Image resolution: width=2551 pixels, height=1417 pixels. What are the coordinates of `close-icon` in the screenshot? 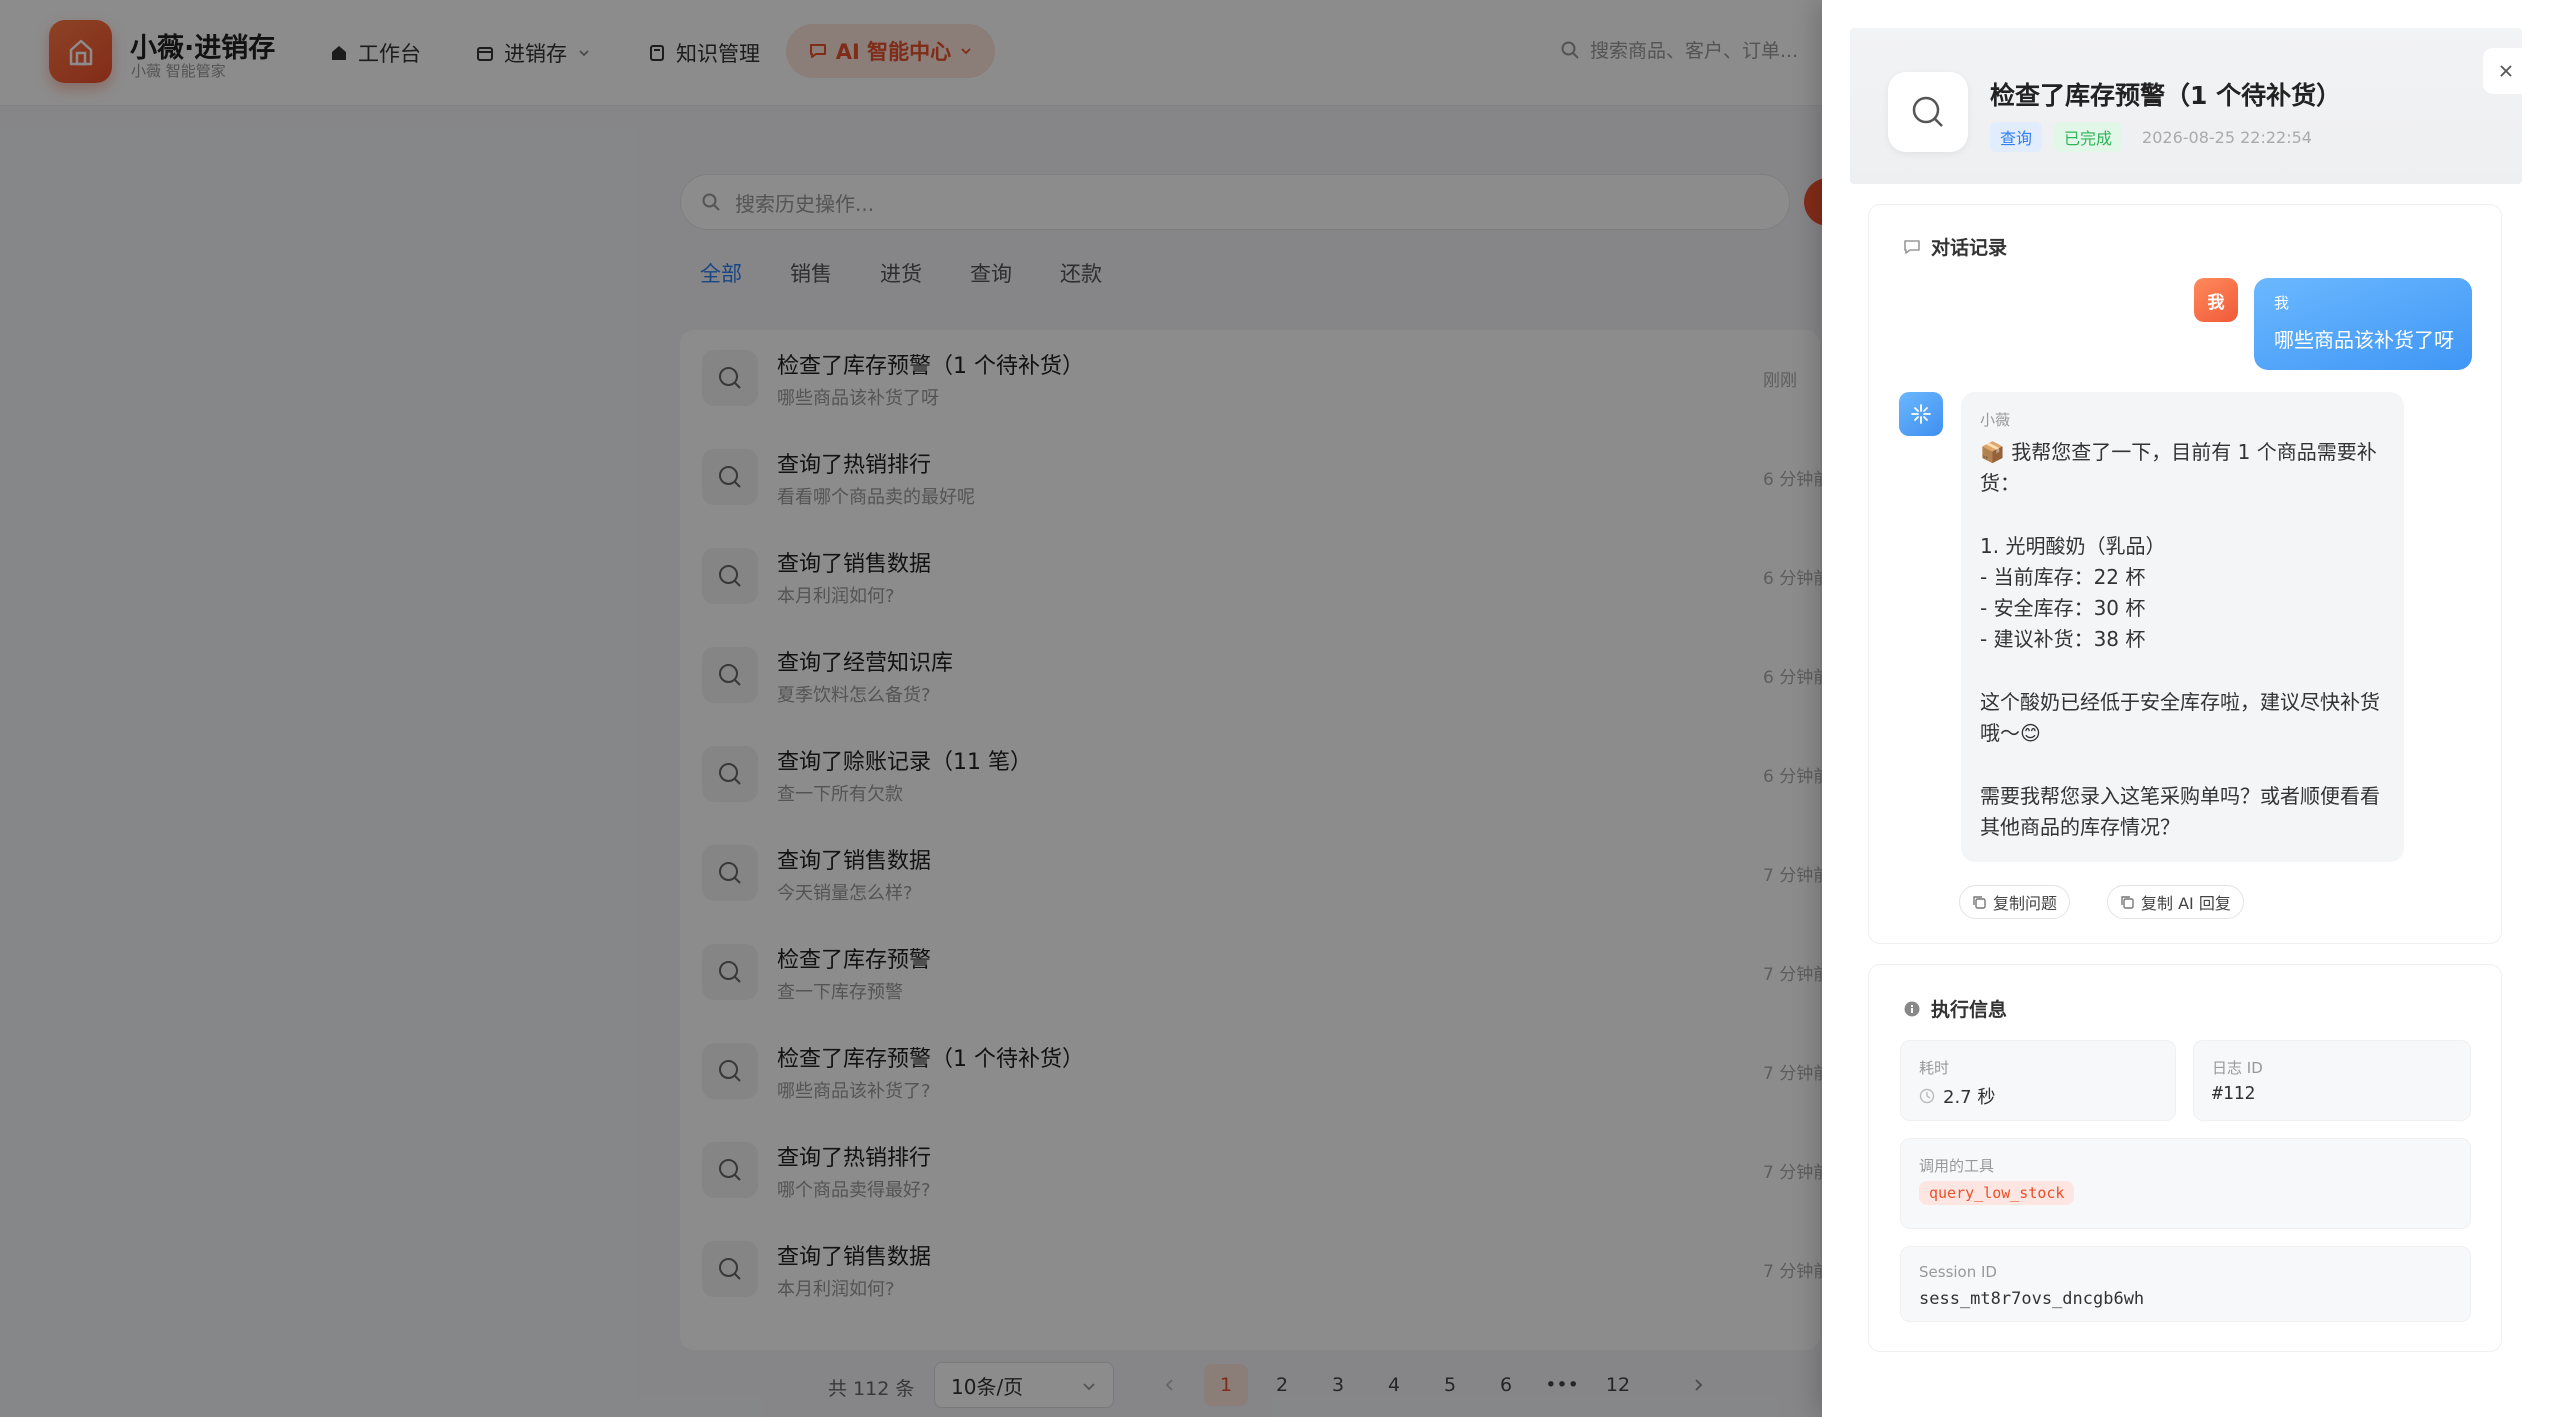 It's located at (2506, 71).